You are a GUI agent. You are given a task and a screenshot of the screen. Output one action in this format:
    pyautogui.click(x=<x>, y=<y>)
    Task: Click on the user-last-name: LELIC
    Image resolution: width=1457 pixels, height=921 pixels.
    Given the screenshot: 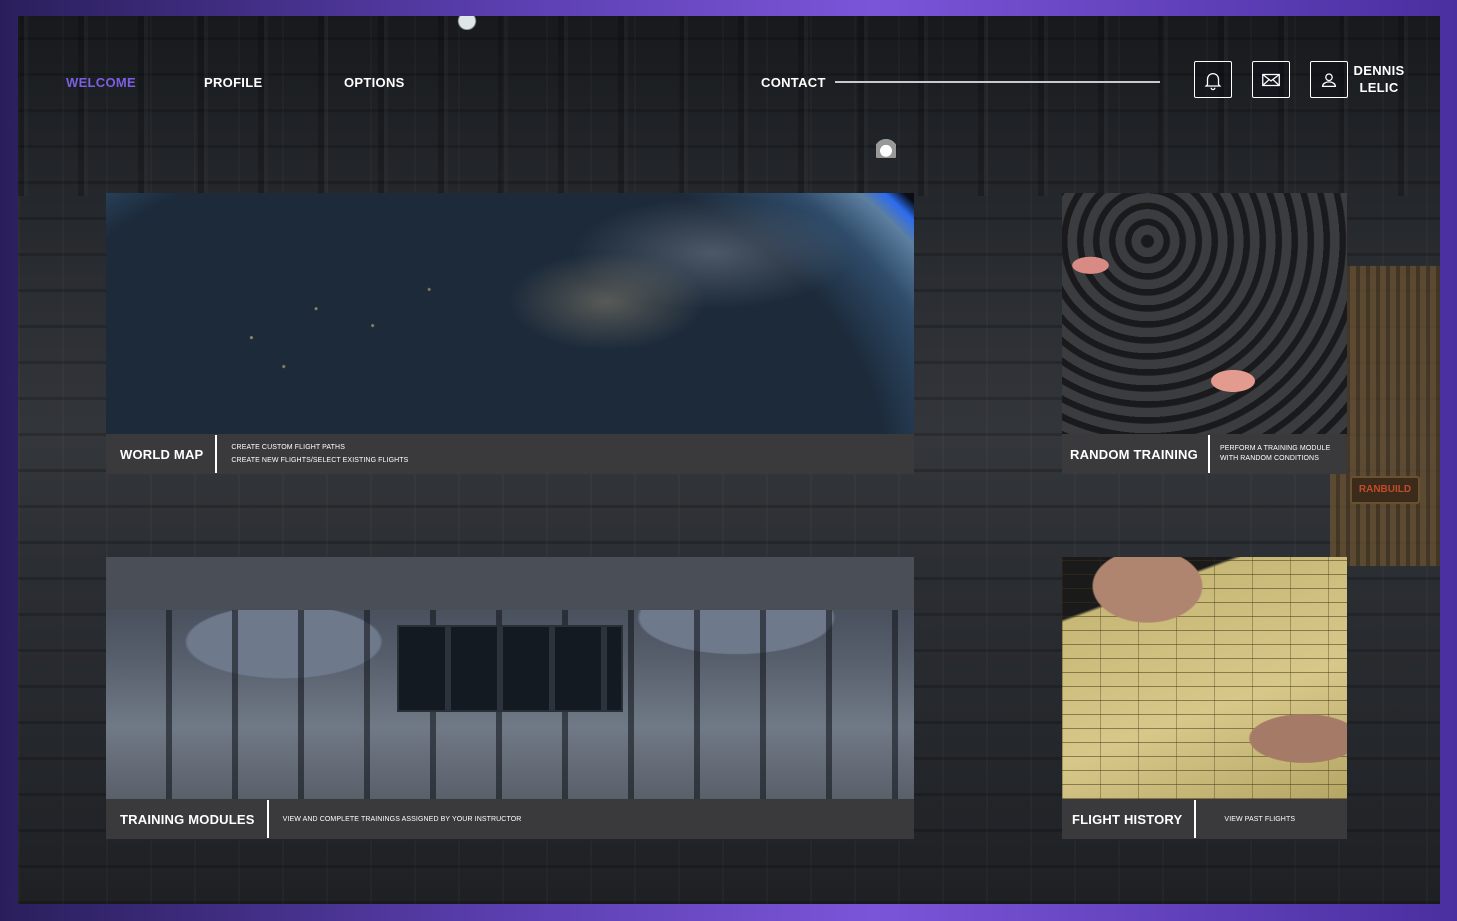 What is the action you would take?
    pyautogui.click(x=1379, y=87)
    